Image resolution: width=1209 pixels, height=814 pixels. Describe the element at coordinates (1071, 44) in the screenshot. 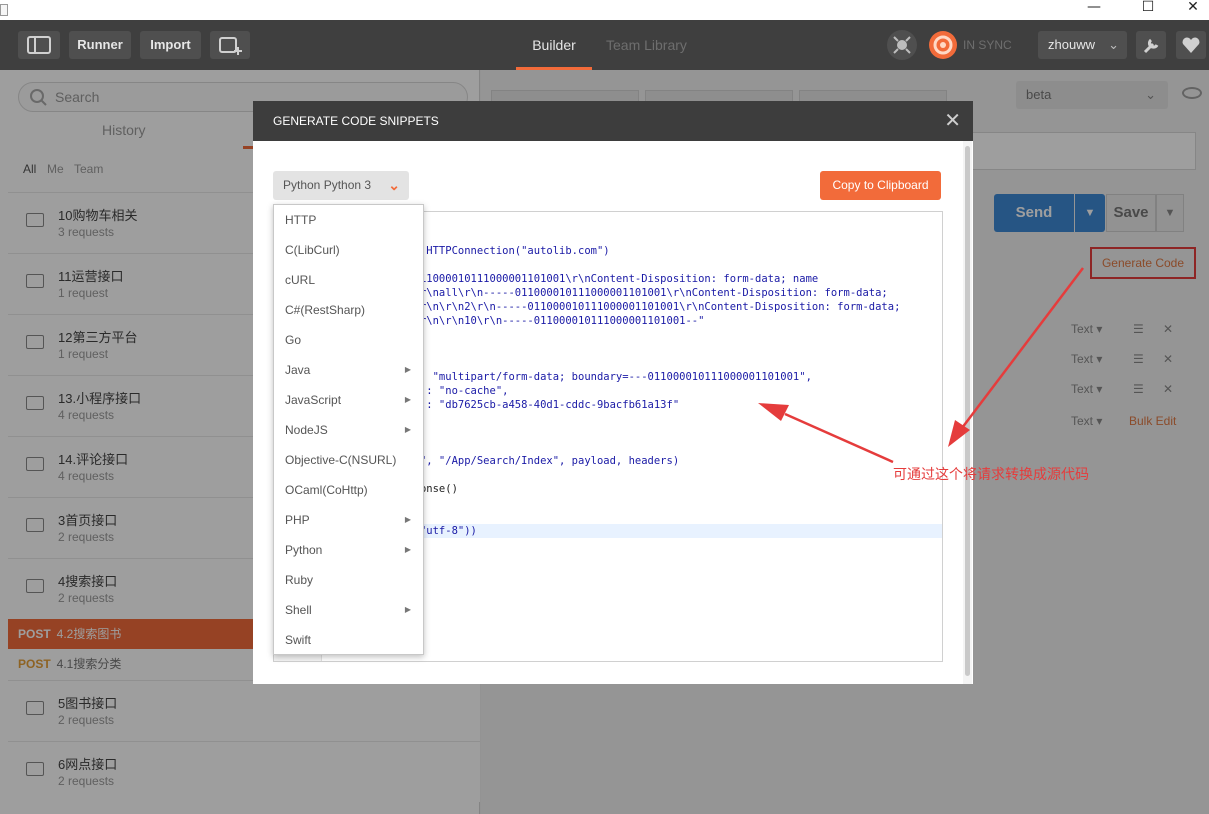

I see `user-name: zhouww` at that location.